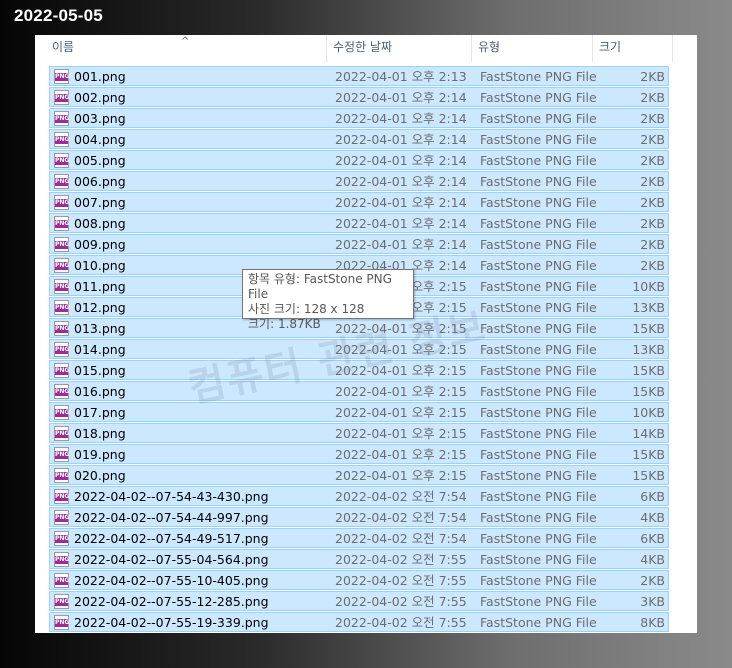 The height and width of the screenshot is (668, 732). What do you see at coordinates (100, 433) in the screenshot?
I see `file-name: 018.png` at bounding box center [100, 433].